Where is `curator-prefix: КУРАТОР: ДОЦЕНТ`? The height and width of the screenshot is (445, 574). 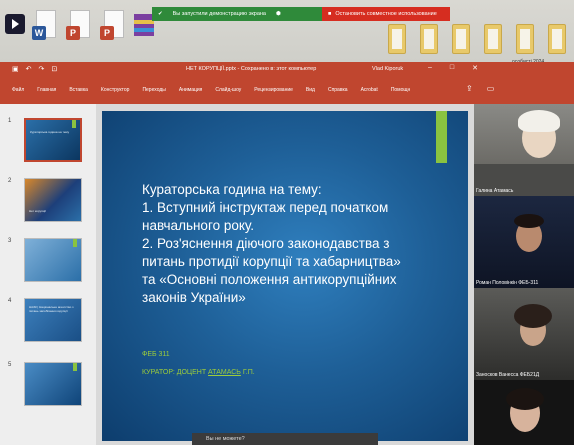
curator-prefix: КУРАТОР: ДОЦЕНТ is located at coordinates (175, 372).